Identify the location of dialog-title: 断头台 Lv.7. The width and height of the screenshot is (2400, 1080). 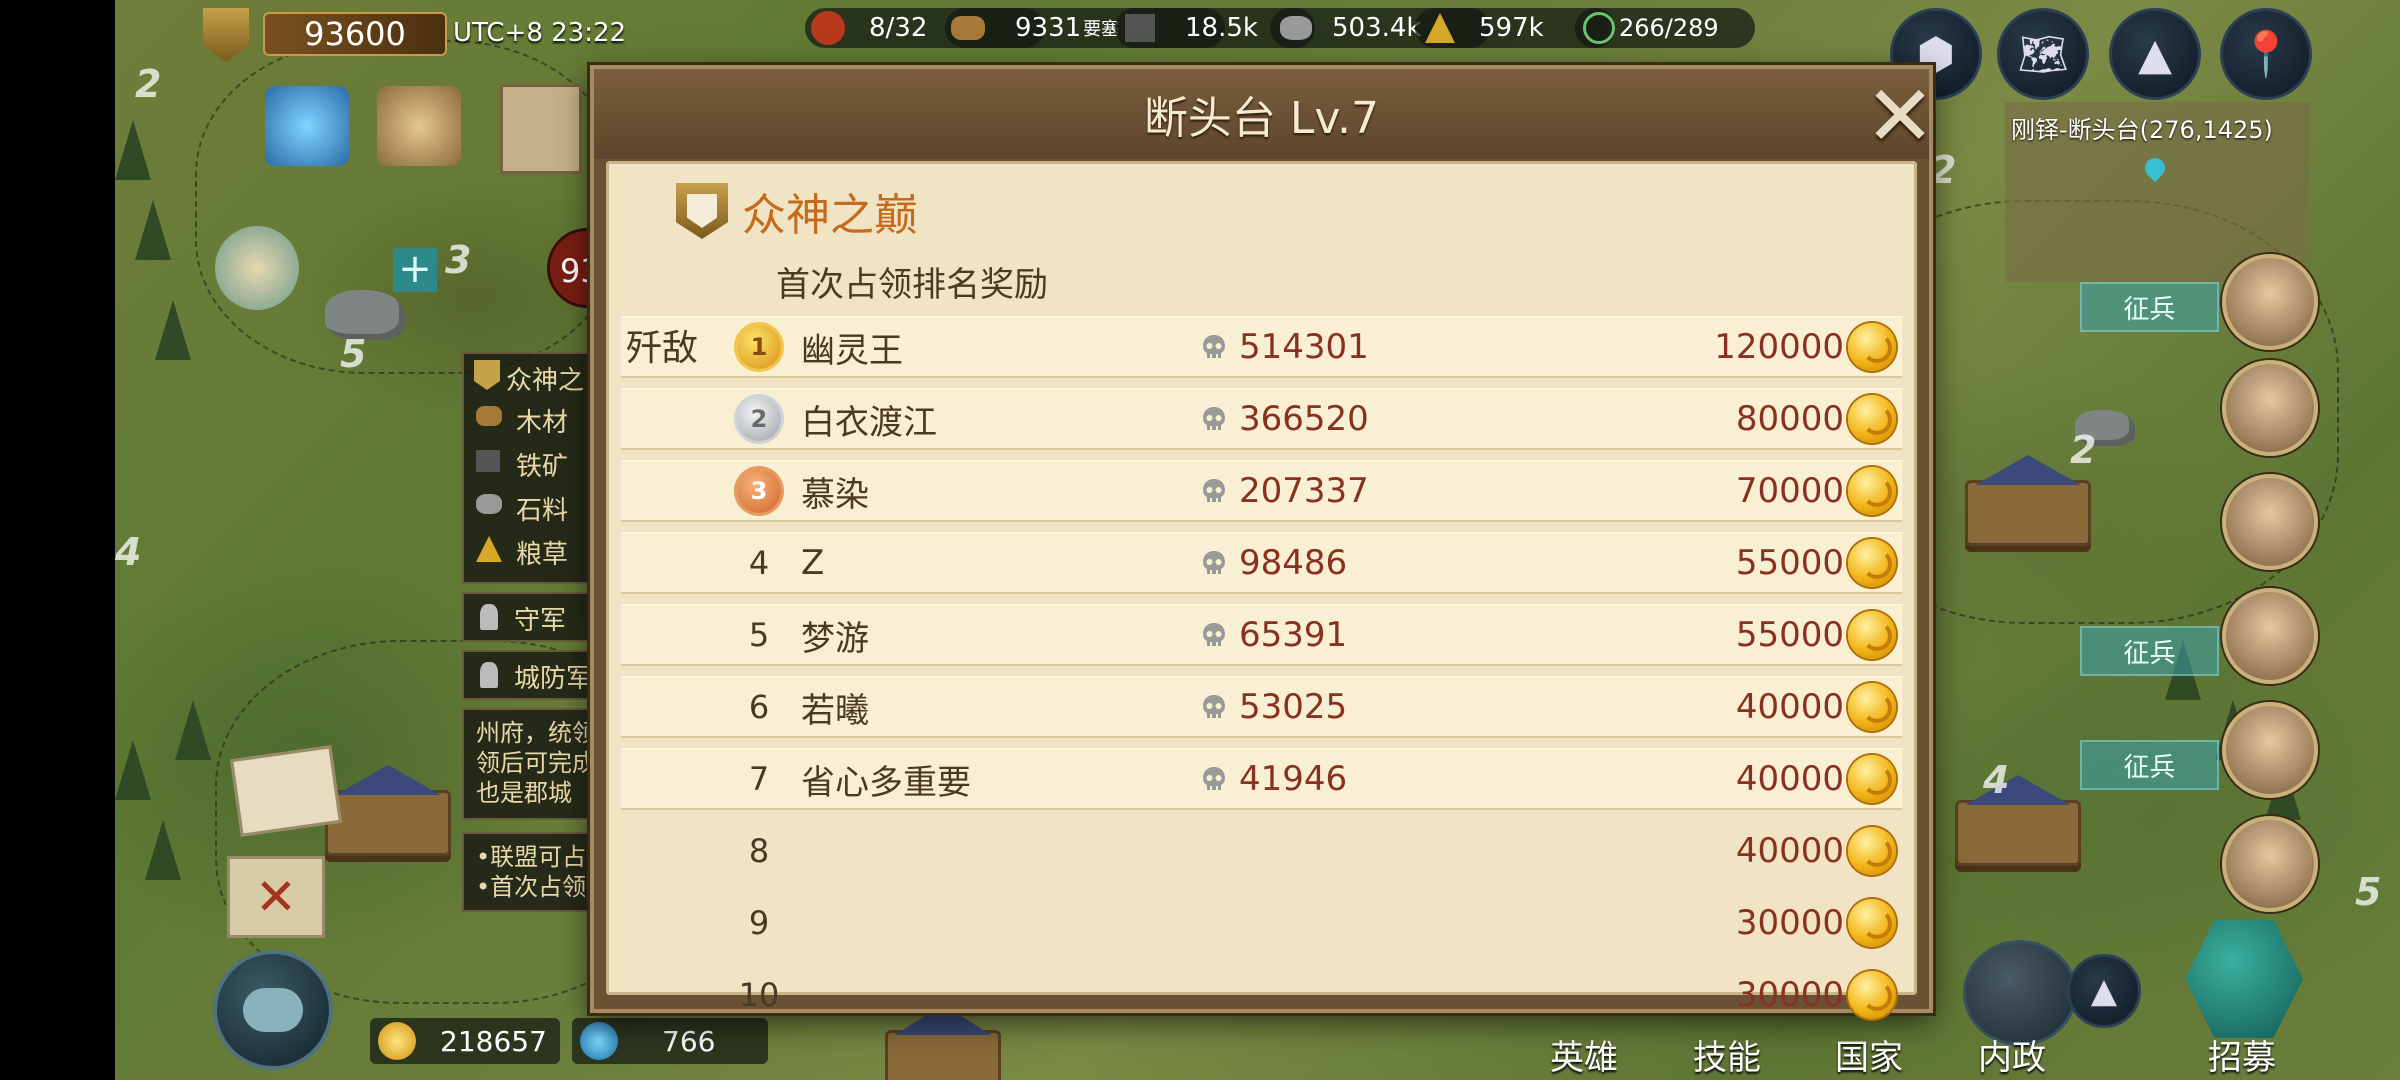
(1261, 114).